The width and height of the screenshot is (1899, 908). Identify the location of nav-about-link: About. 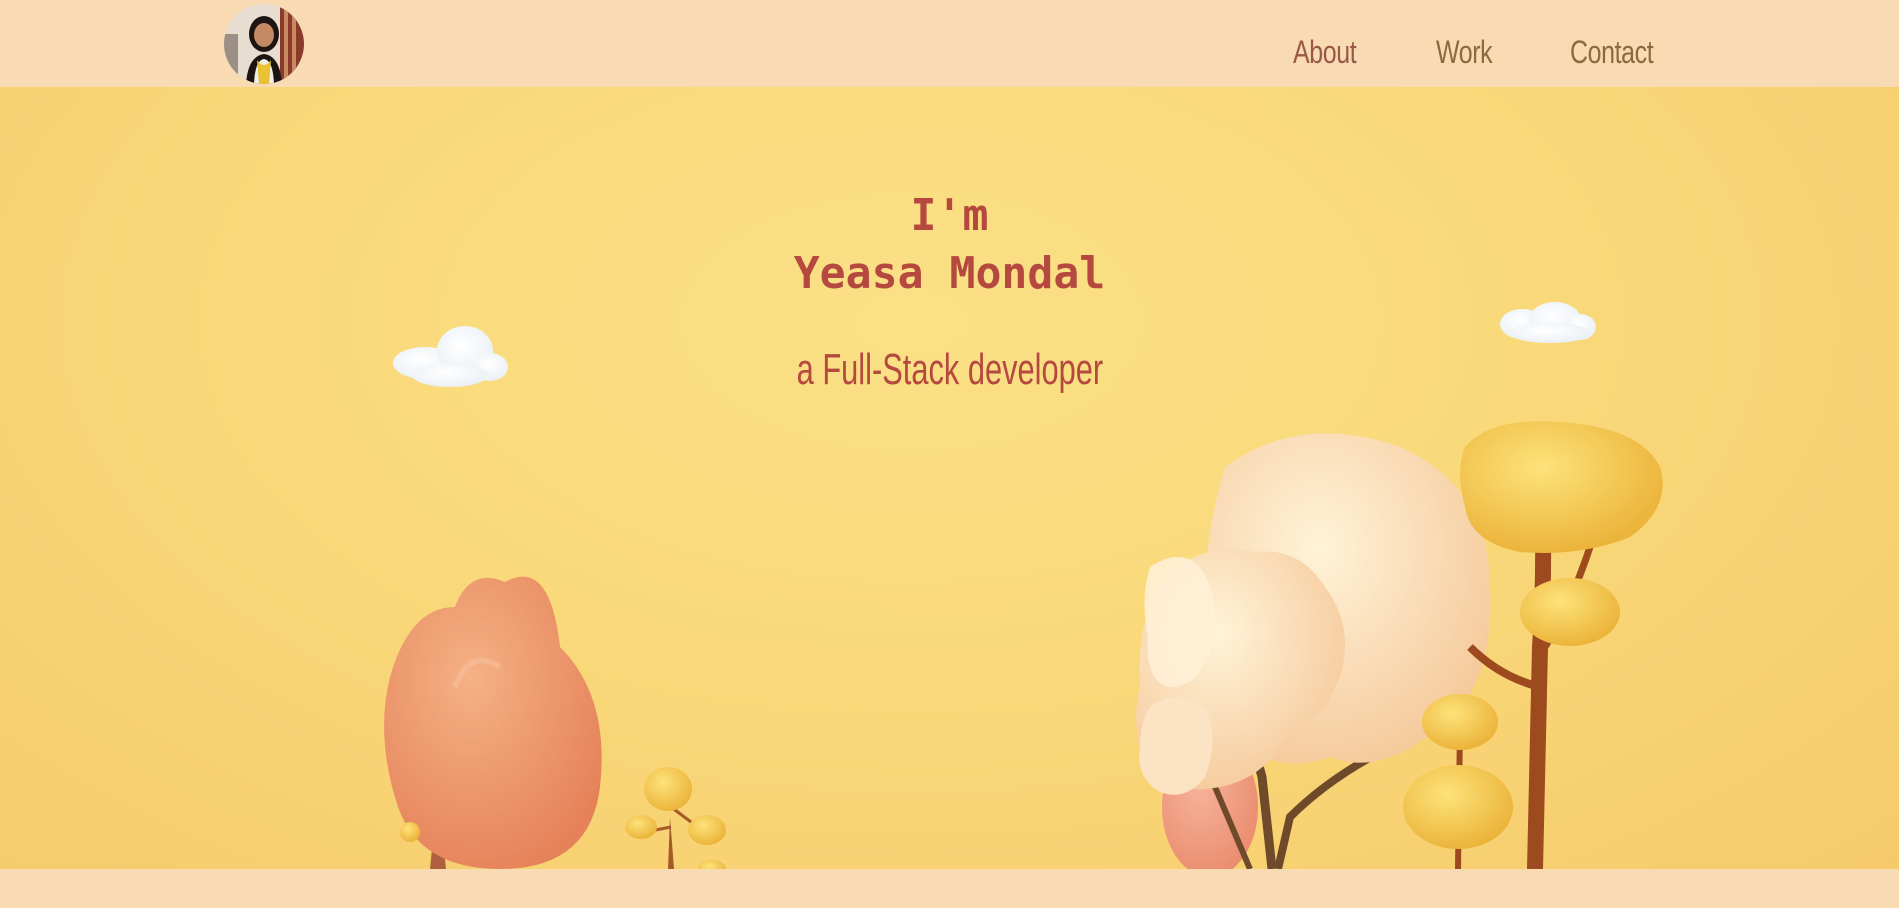
(1325, 52).